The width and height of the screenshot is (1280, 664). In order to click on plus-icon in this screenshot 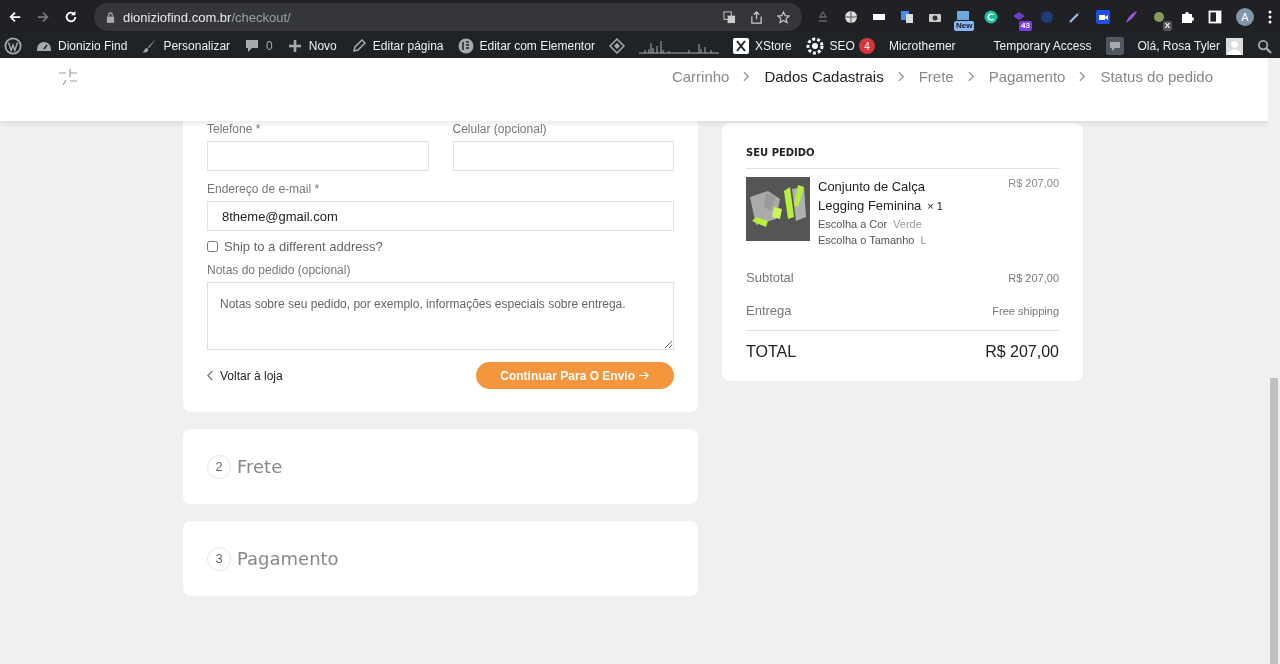, I will do `click(294, 46)`.